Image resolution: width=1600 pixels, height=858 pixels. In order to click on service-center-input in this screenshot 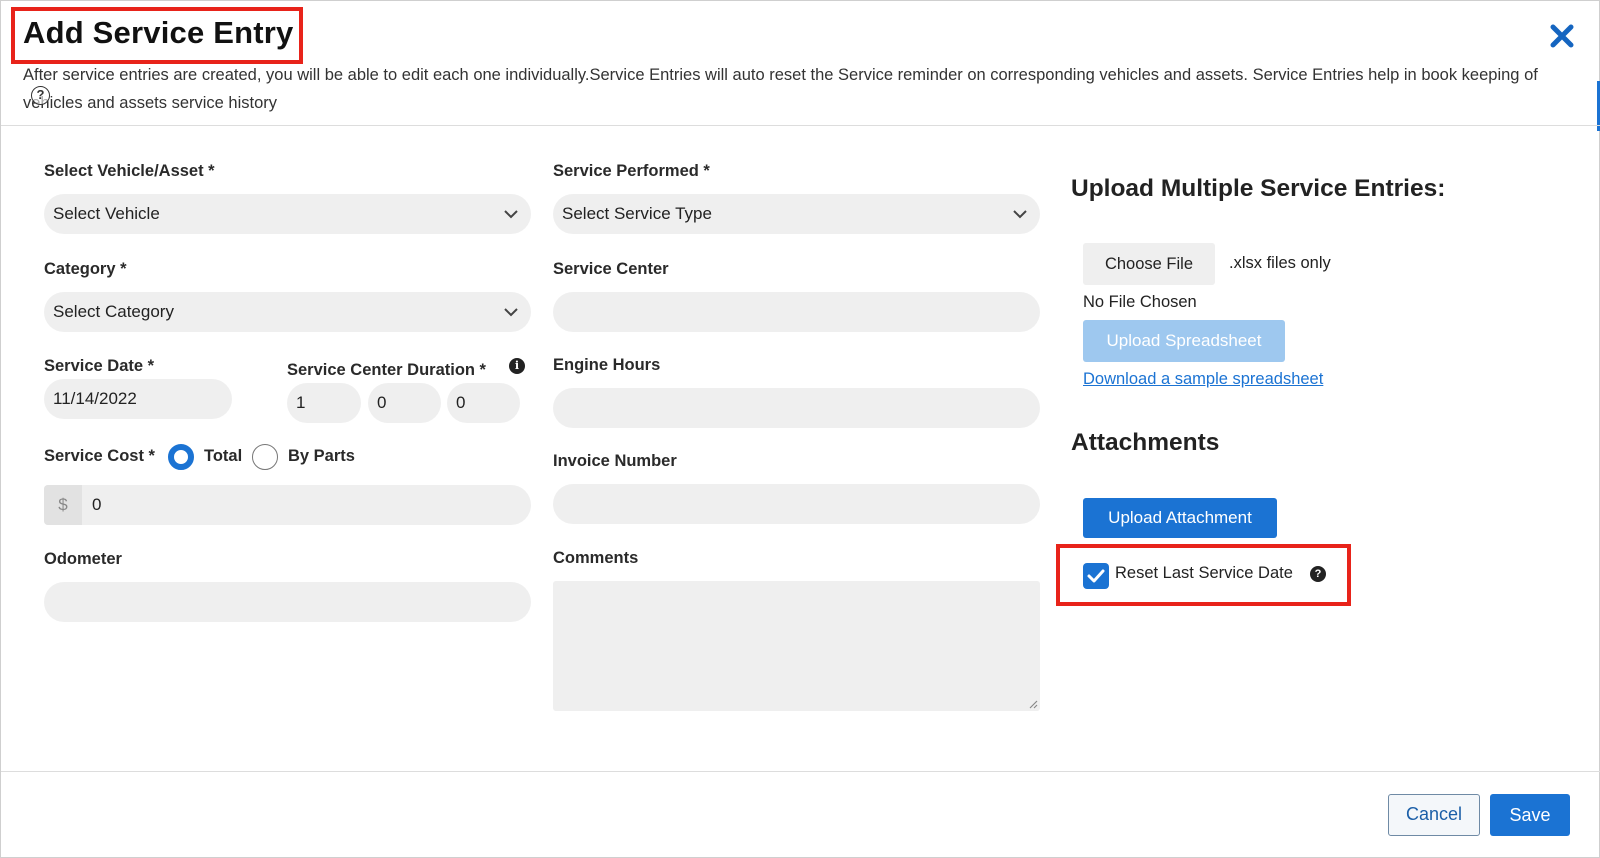, I will do `click(796, 312)`.